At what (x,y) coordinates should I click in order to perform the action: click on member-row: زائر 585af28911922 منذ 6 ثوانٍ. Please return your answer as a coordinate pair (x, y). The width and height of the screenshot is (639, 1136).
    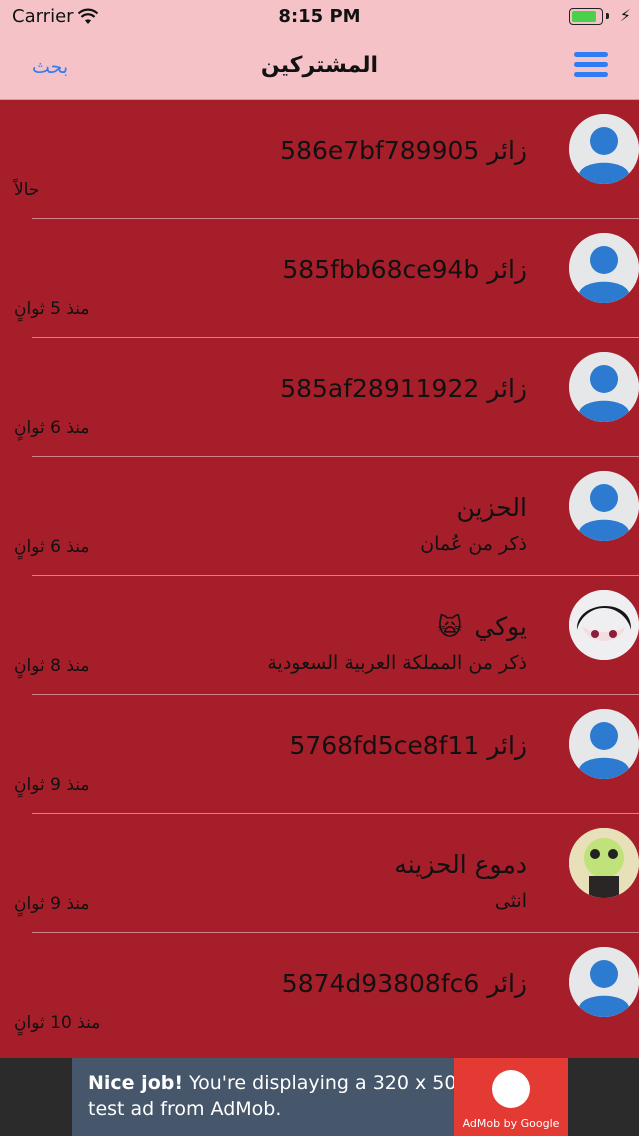
    Looking at the image, I should click on (326, 397).